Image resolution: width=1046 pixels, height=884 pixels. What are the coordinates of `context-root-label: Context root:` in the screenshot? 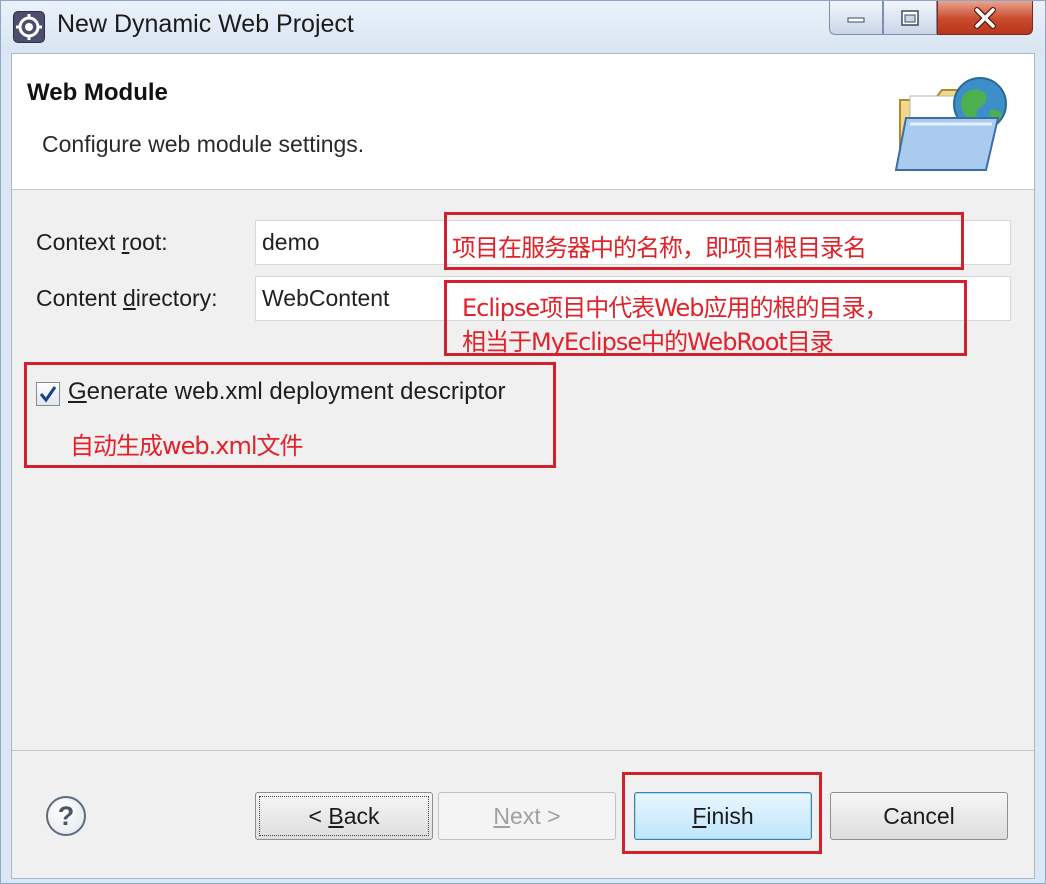 It's located at (102, 242).